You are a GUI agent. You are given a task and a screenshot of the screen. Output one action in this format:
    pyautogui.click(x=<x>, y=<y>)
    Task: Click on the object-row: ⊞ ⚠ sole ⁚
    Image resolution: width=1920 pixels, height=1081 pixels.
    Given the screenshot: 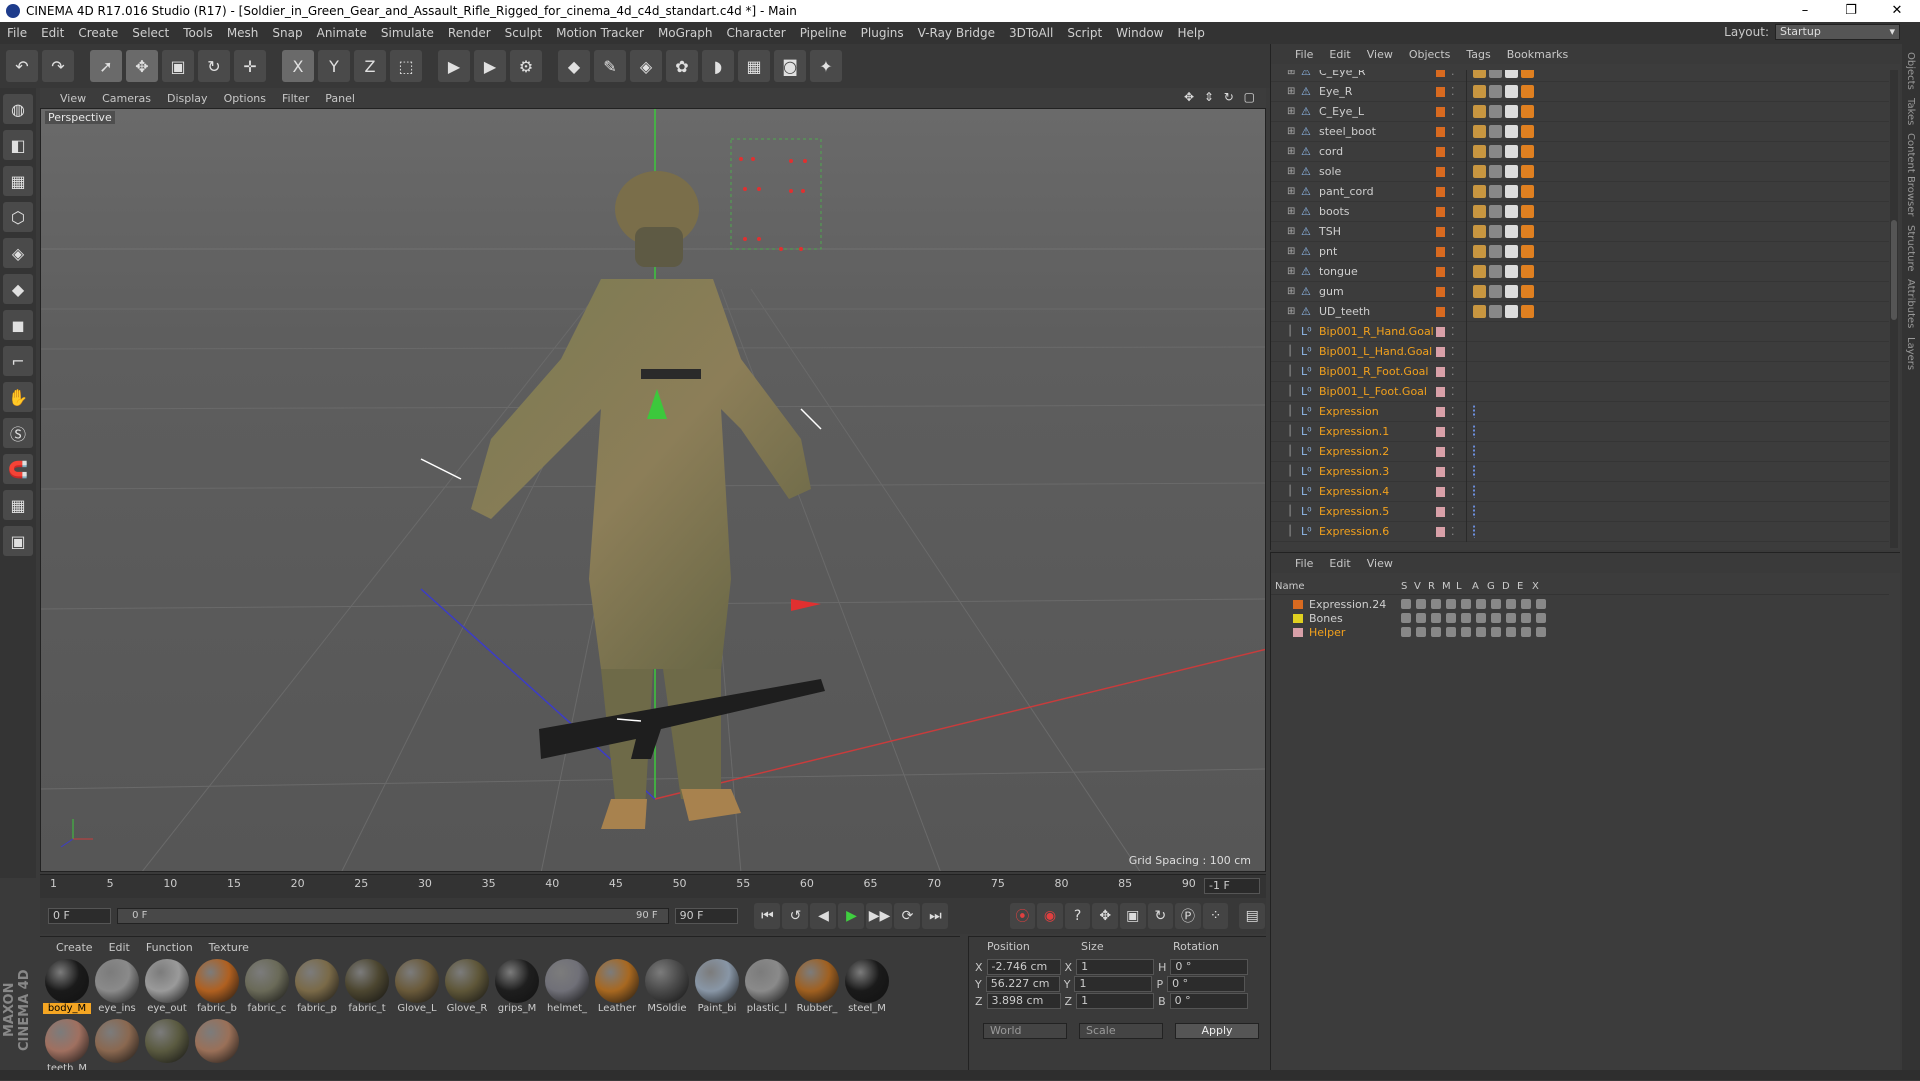 What is the action you would take?
    pyautogui.click(x=1580, y=171)
    